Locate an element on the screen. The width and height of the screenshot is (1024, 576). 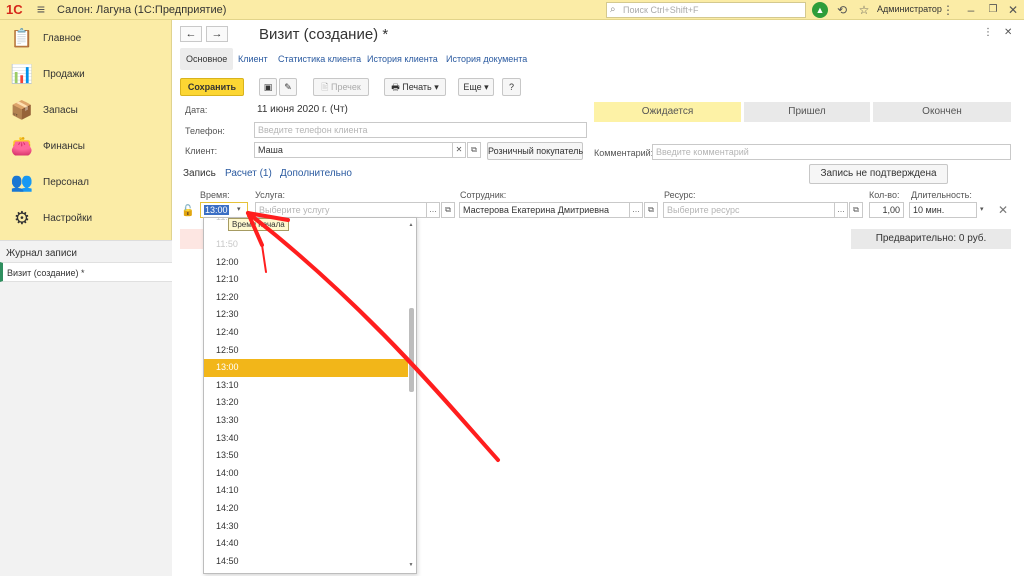
qty-input: 1,00 is located at coordinates (886, 210).